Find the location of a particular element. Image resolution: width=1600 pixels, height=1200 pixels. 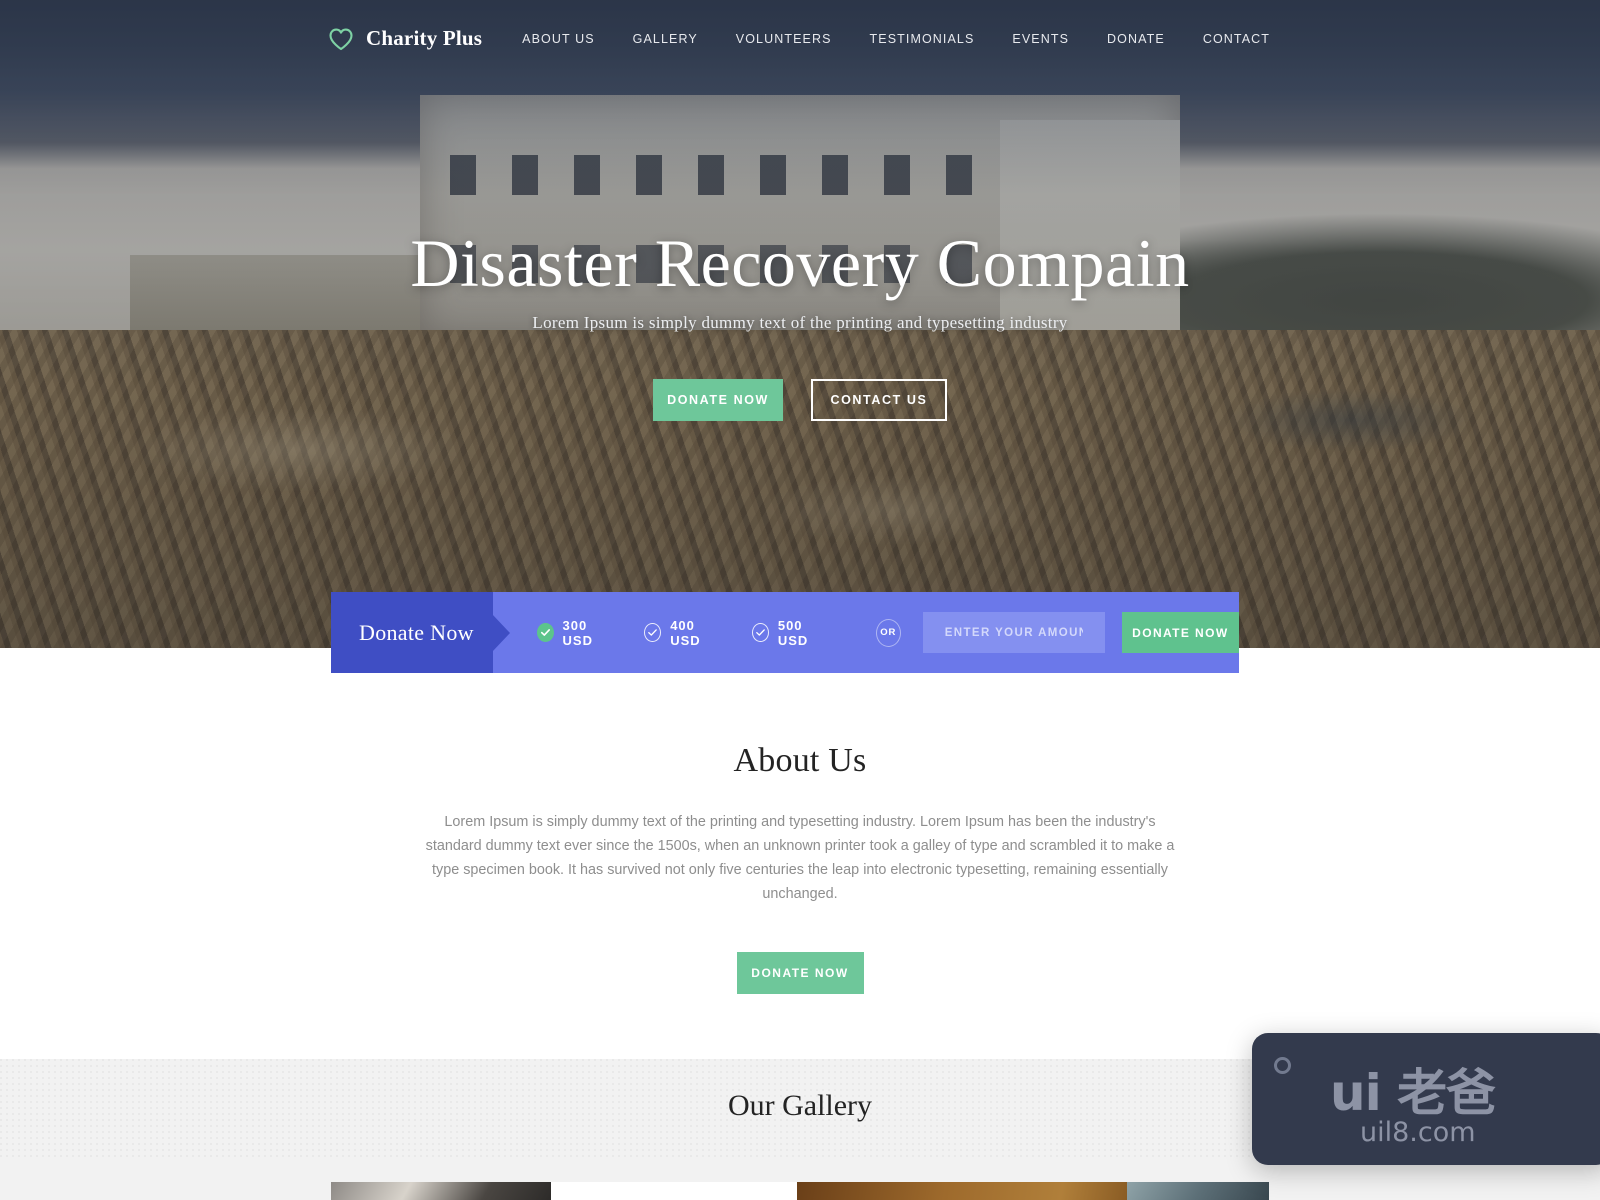

hero-donate-now-button: DONATE NOW is located at coordinates (718, 400).